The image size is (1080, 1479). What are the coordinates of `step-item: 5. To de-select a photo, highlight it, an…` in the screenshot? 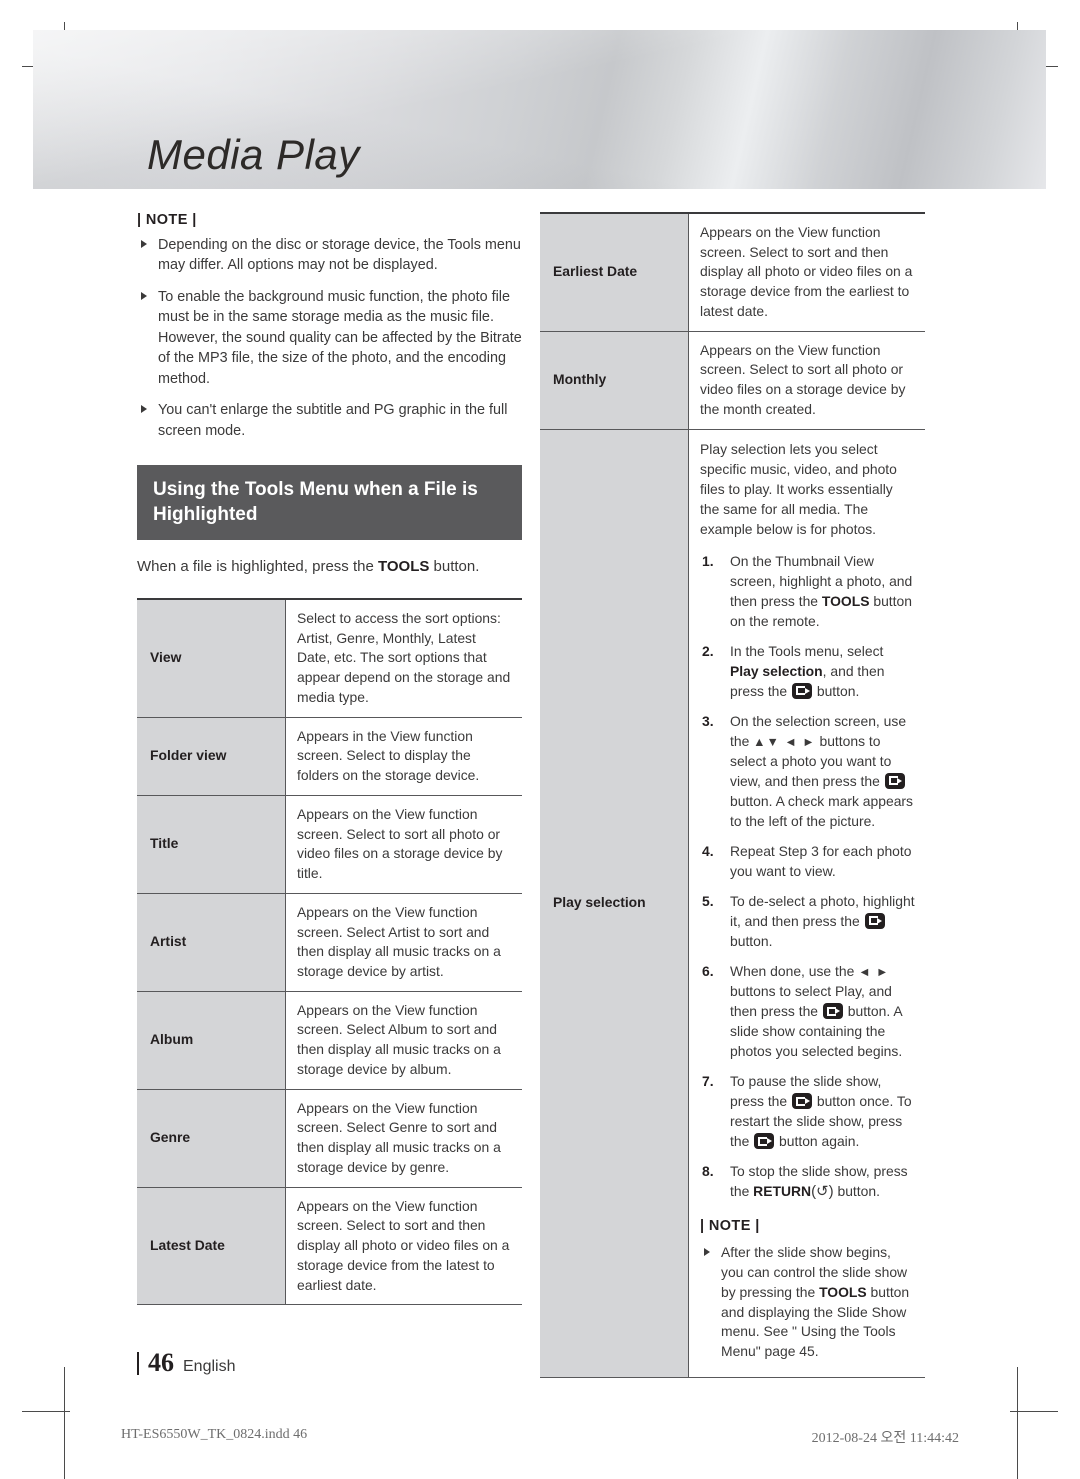 It's located at (807, 921).